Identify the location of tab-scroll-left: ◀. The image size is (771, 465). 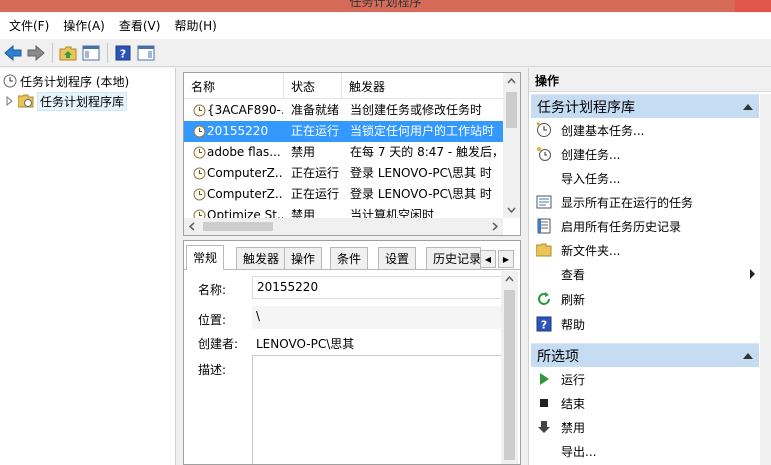
(488, 259).